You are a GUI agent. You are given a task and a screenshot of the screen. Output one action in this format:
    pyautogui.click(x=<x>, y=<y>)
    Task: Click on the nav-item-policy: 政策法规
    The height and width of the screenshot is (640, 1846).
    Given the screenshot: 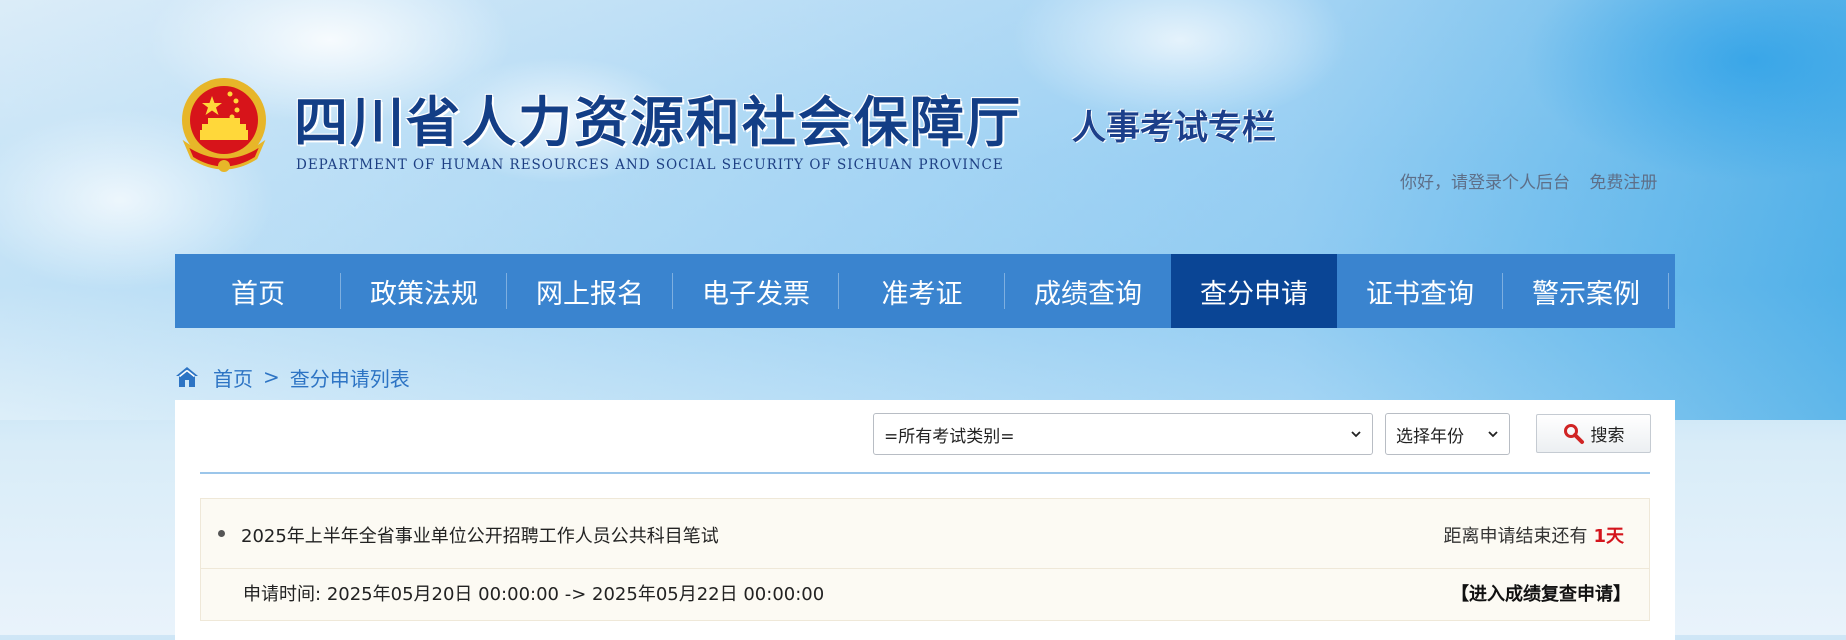 What is the action you would take?
    pyautogui.click(x=424, y=291)
    